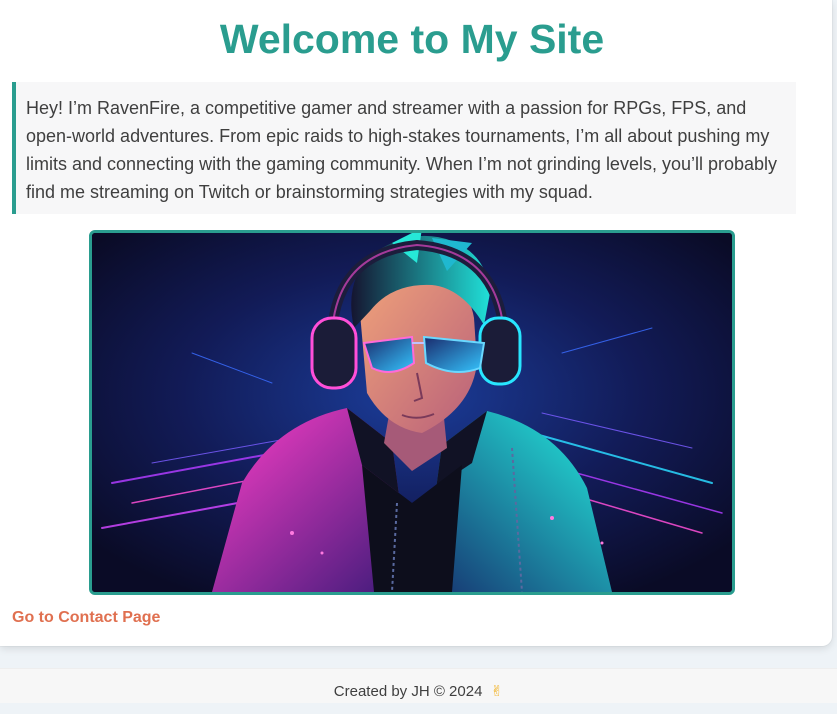  What do you see at coordinates (412, 39) in the screenshot?
I see `page-title: Welcome to My Site` at bounding box center [412, 39].